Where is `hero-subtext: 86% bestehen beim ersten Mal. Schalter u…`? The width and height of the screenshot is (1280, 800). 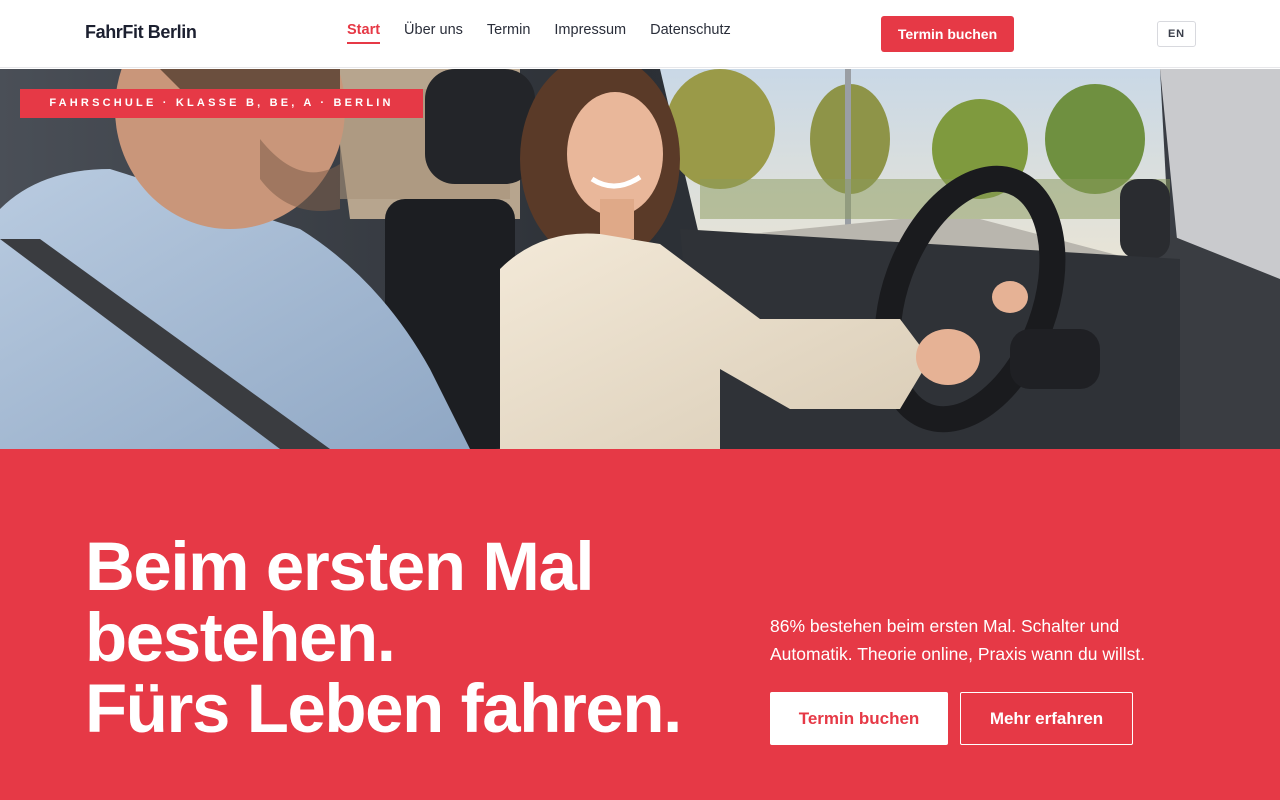
hero-subtext: 86% bestehen beim ersten Mal. Schalter u… is located at coordinates (958, 640).